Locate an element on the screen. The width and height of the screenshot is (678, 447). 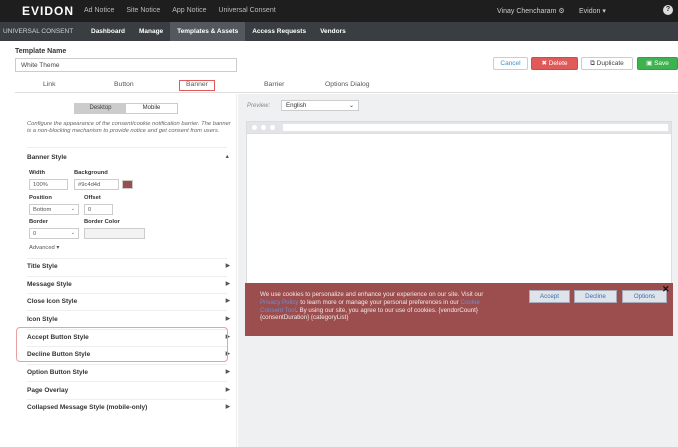
decline-button: Decline is located at coordinates (595, 296).